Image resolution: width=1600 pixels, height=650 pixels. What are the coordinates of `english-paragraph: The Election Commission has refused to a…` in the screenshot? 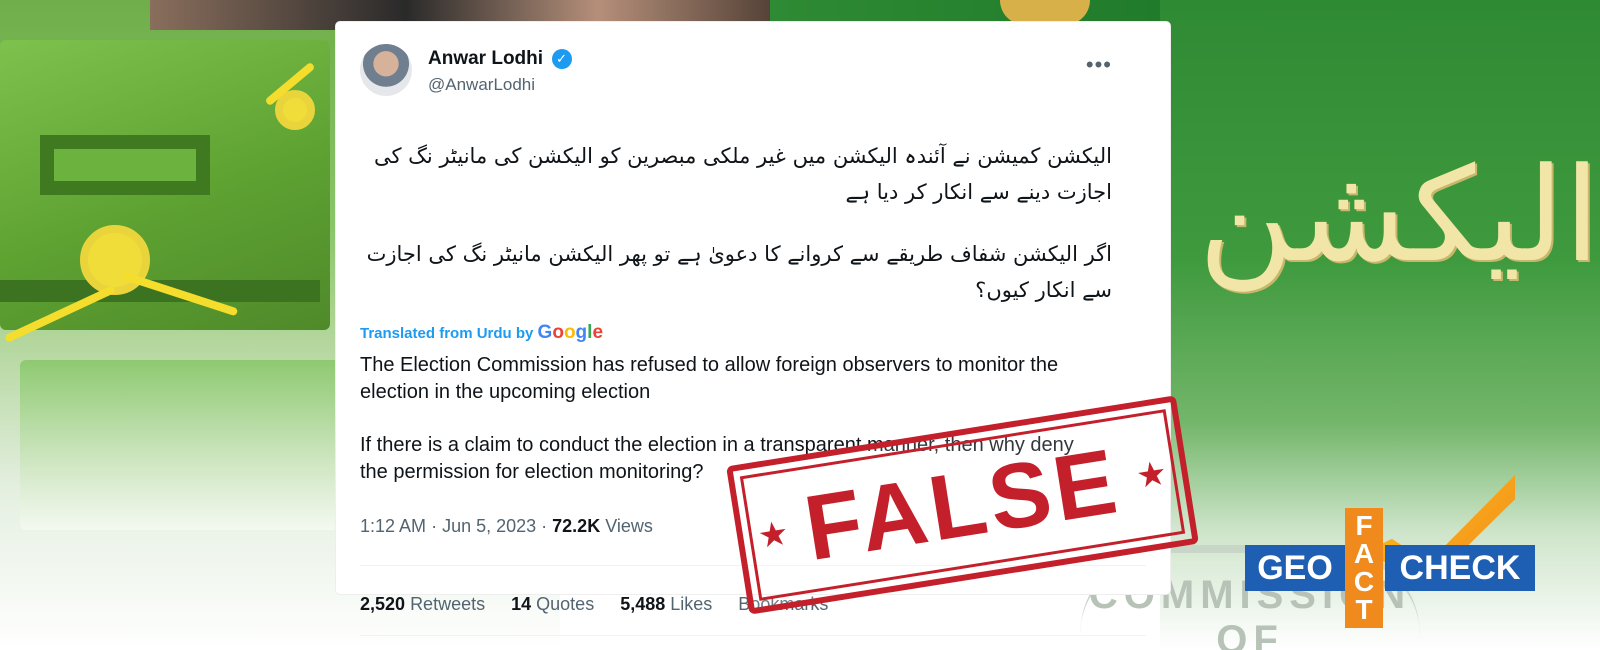 It's located at (709, 378).